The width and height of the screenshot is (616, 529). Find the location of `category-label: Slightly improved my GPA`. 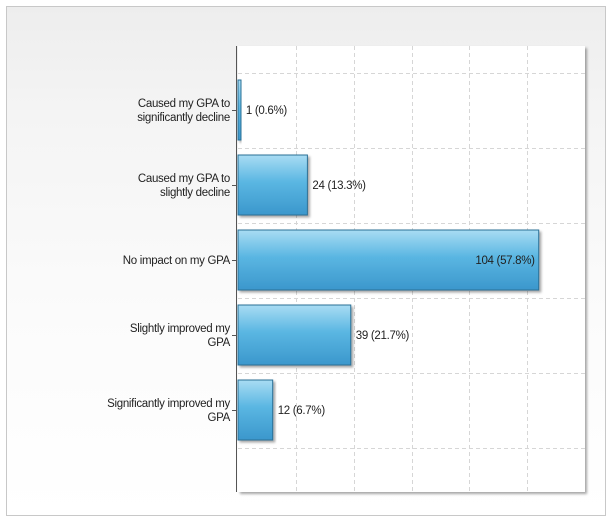

category-label: Slightly improved my GPA is located at coordinates (180, 336).